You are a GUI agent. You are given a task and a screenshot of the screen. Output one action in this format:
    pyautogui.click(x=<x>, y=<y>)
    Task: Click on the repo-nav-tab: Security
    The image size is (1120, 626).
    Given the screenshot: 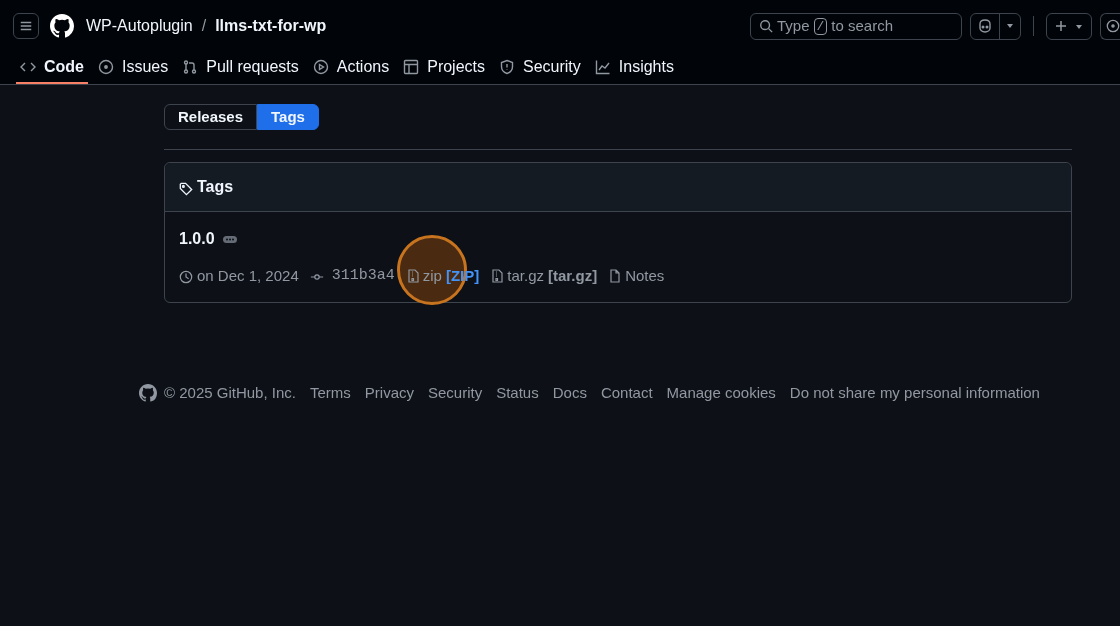 What is the action you would take?
    pyautogui.click(x=540, y=68)
    